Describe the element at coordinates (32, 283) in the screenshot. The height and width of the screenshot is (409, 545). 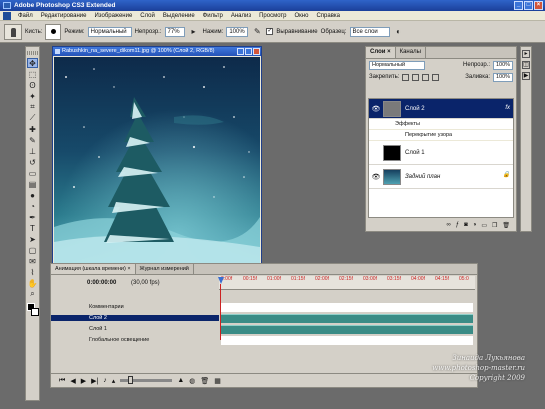
I see `hand-icon: ✋` at that location.